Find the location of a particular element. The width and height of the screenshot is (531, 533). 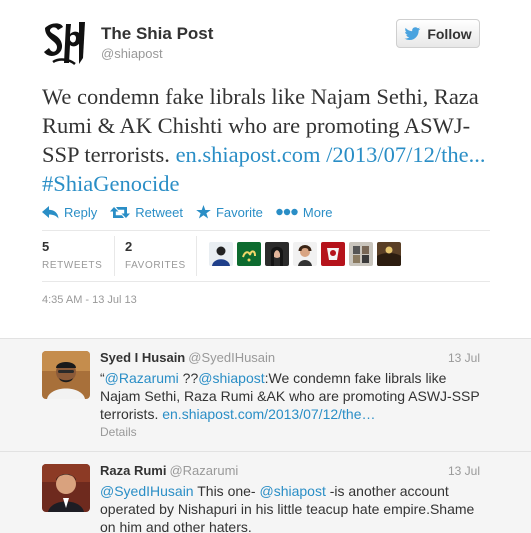

favorites-count: 2 is located at coordinates (129, 246).